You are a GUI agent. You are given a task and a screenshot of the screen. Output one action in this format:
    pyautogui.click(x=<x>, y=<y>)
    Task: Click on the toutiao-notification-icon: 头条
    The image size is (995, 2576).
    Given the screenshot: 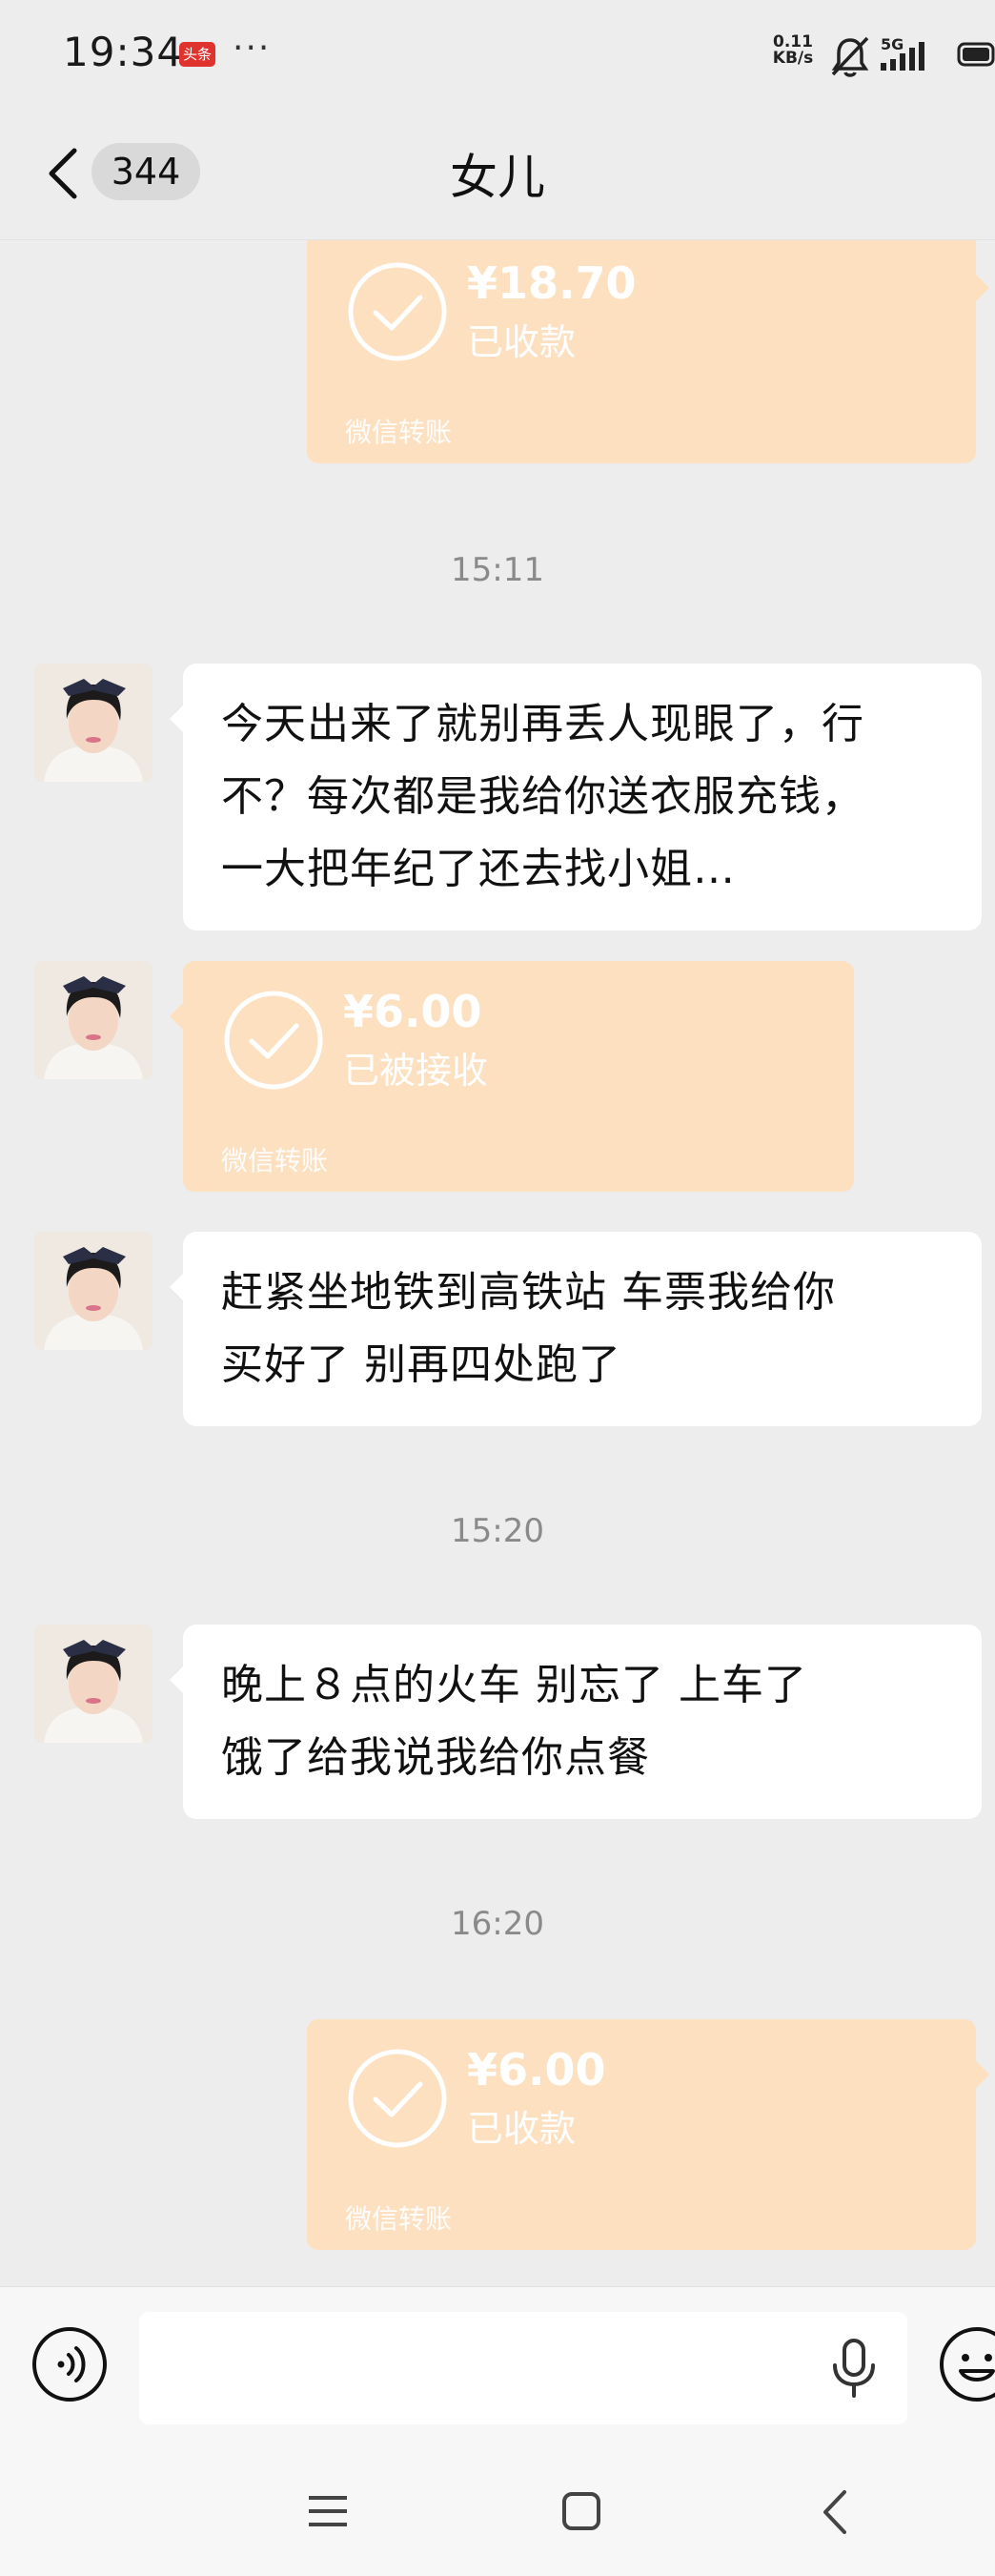 What is the action you would take?
    pyautogui.click(x=197, y=55)
    